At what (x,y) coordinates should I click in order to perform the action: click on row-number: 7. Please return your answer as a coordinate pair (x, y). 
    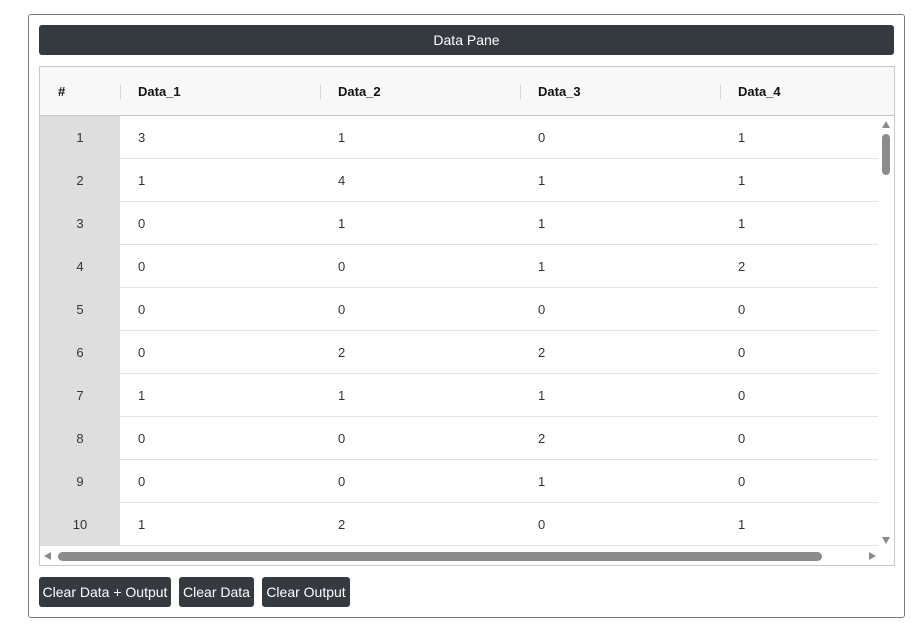
    Looking at the image, I should click on (80, 395).